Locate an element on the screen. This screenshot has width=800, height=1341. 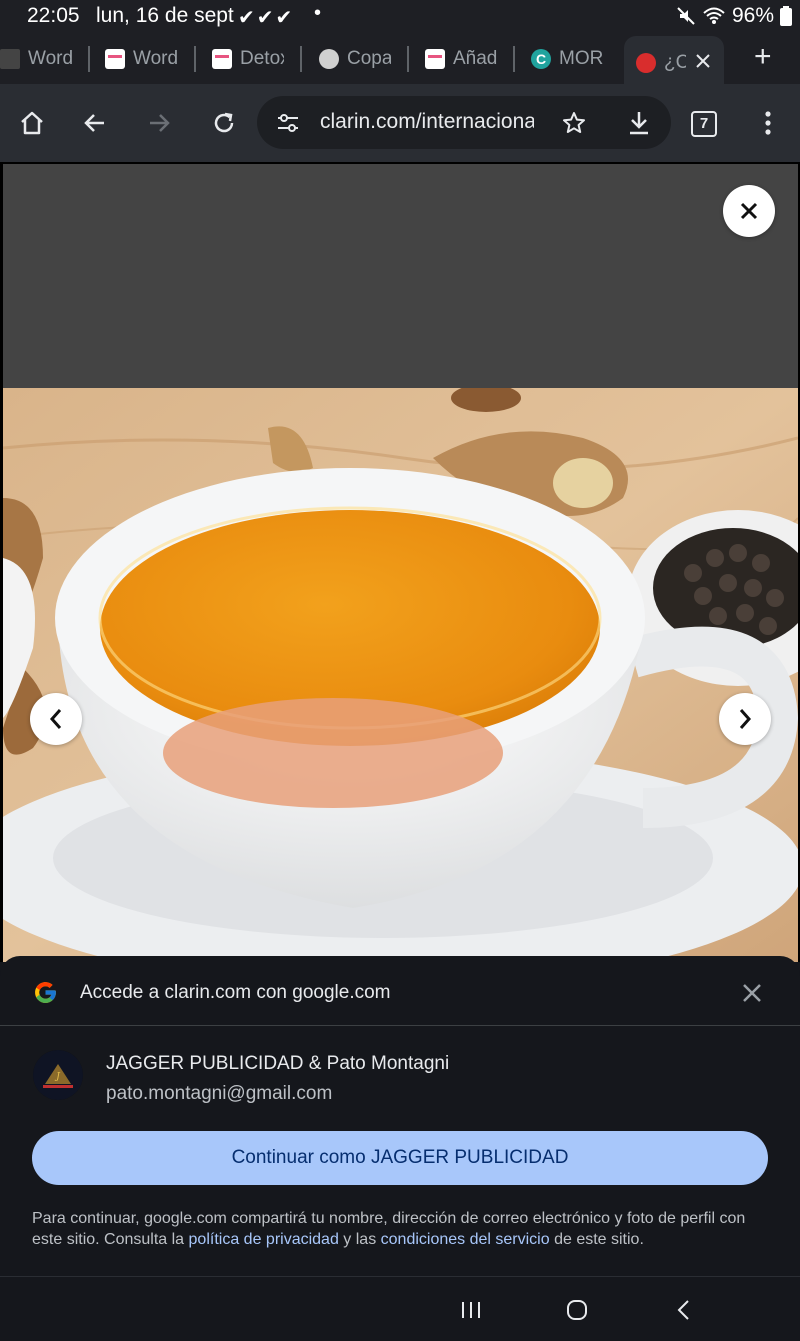
close-tab-icon is located at coordinates (703, 61).